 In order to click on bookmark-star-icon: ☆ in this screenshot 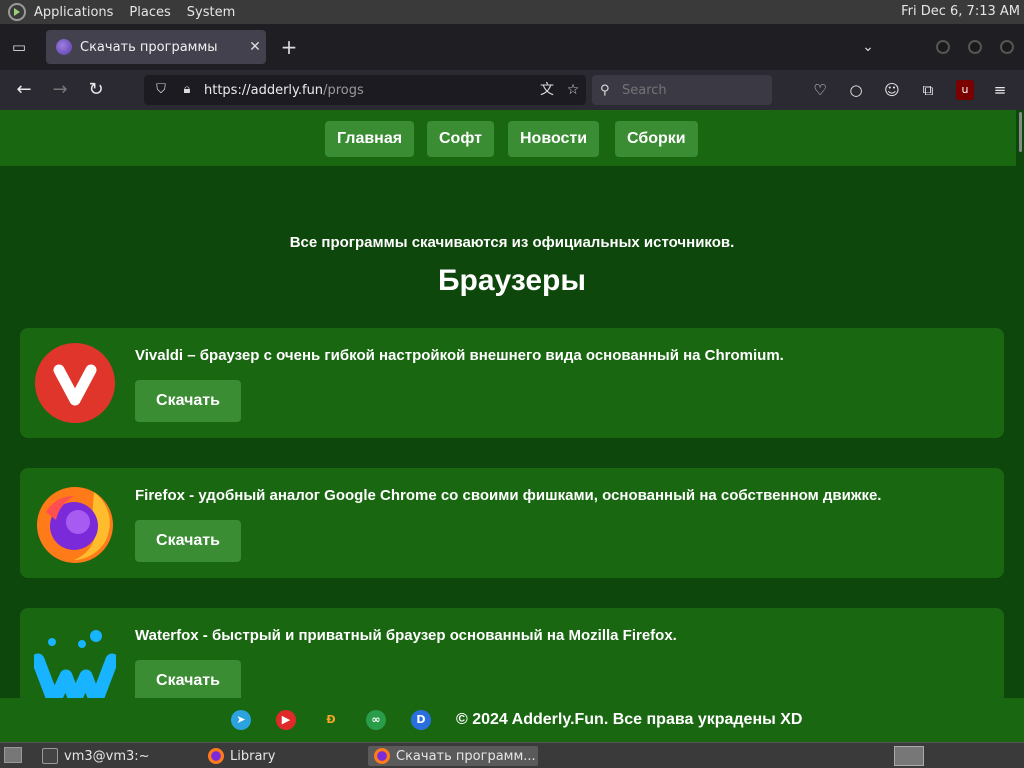, I will do `click(573, 90)`.